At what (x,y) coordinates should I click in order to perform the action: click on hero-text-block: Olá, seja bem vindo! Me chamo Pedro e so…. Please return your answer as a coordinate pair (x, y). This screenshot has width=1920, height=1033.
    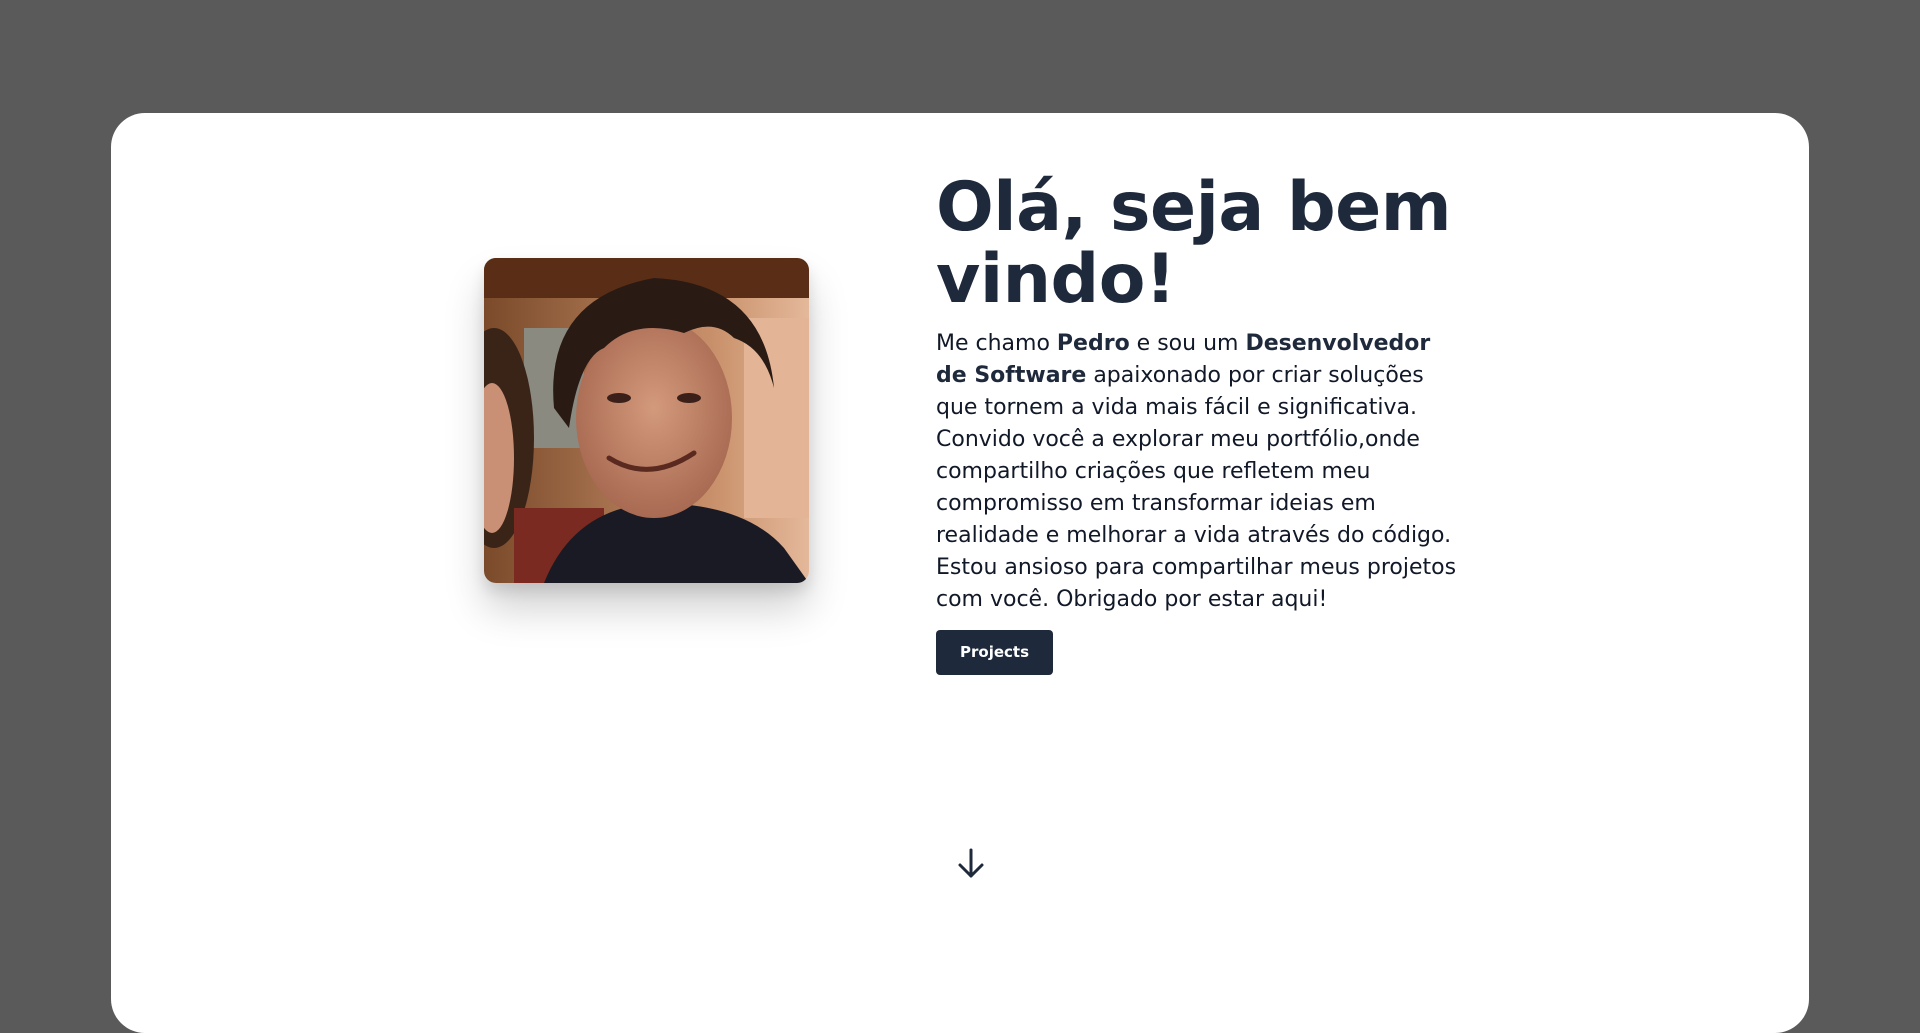
    Looking at the image, I should click on (1198, 423).